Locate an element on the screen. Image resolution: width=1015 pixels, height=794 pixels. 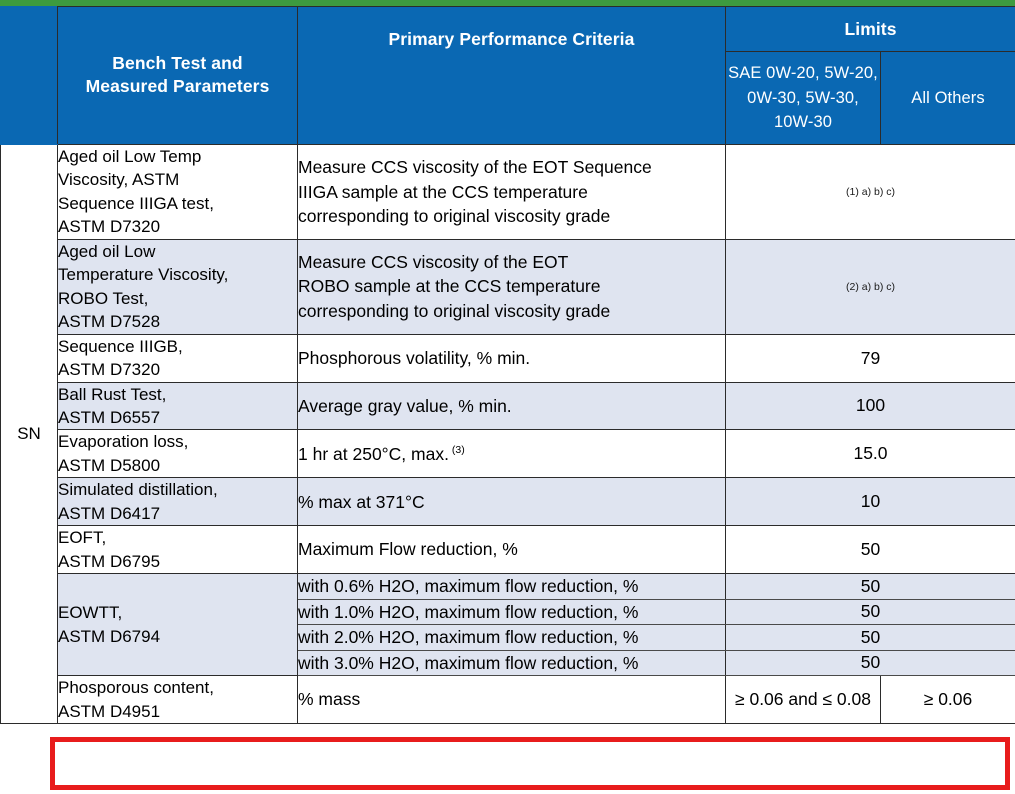
phosphorus-row-highlight-box is located at coordinates (530, 763).